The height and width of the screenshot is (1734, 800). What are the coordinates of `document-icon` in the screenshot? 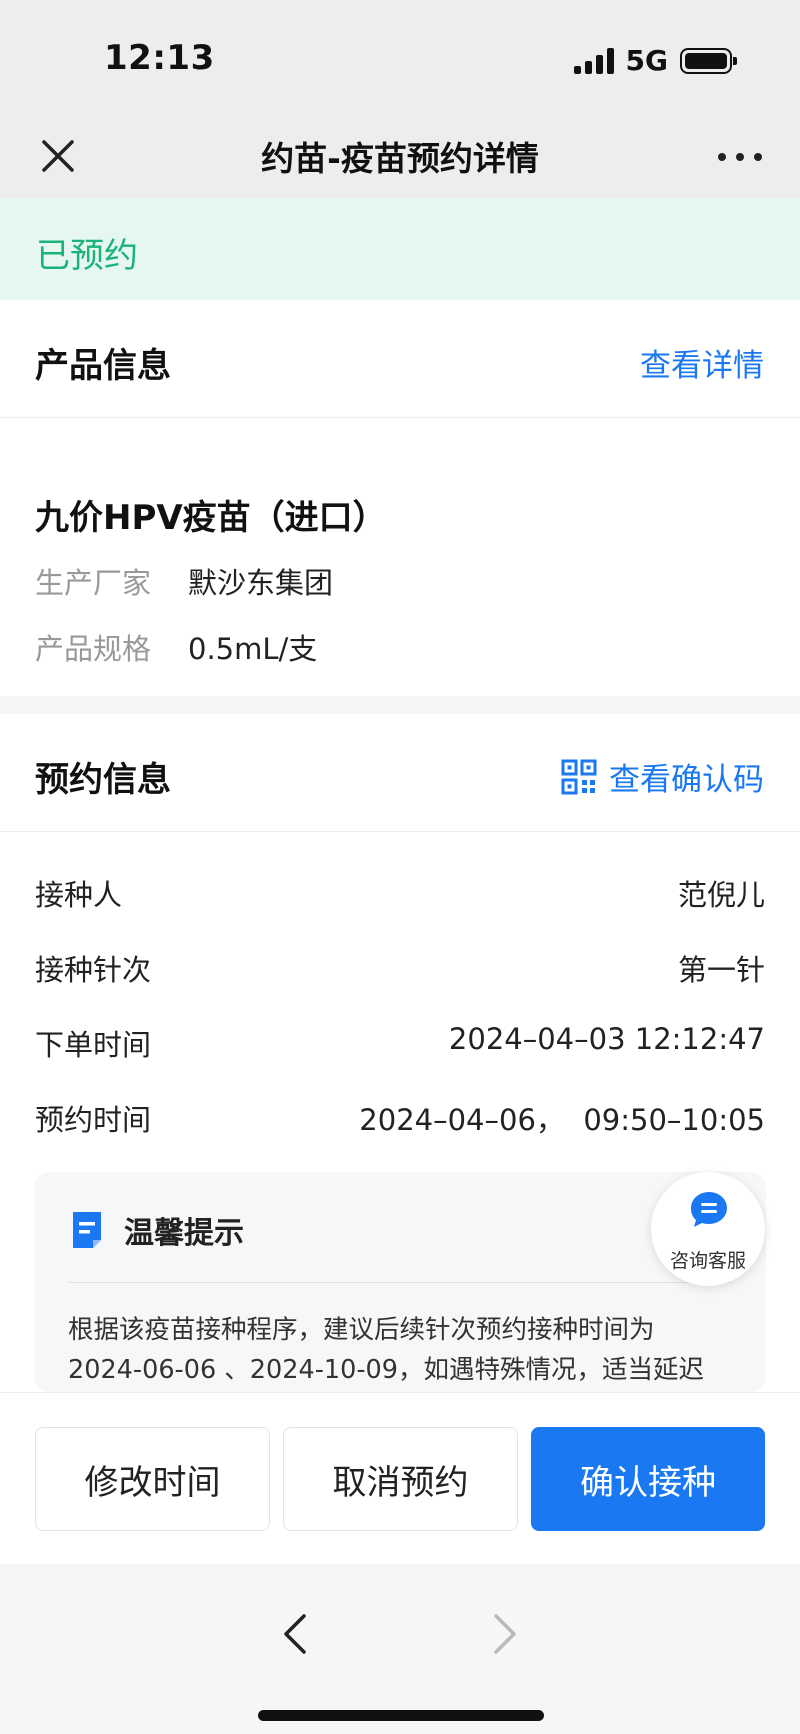 It's located at (87, 1230).